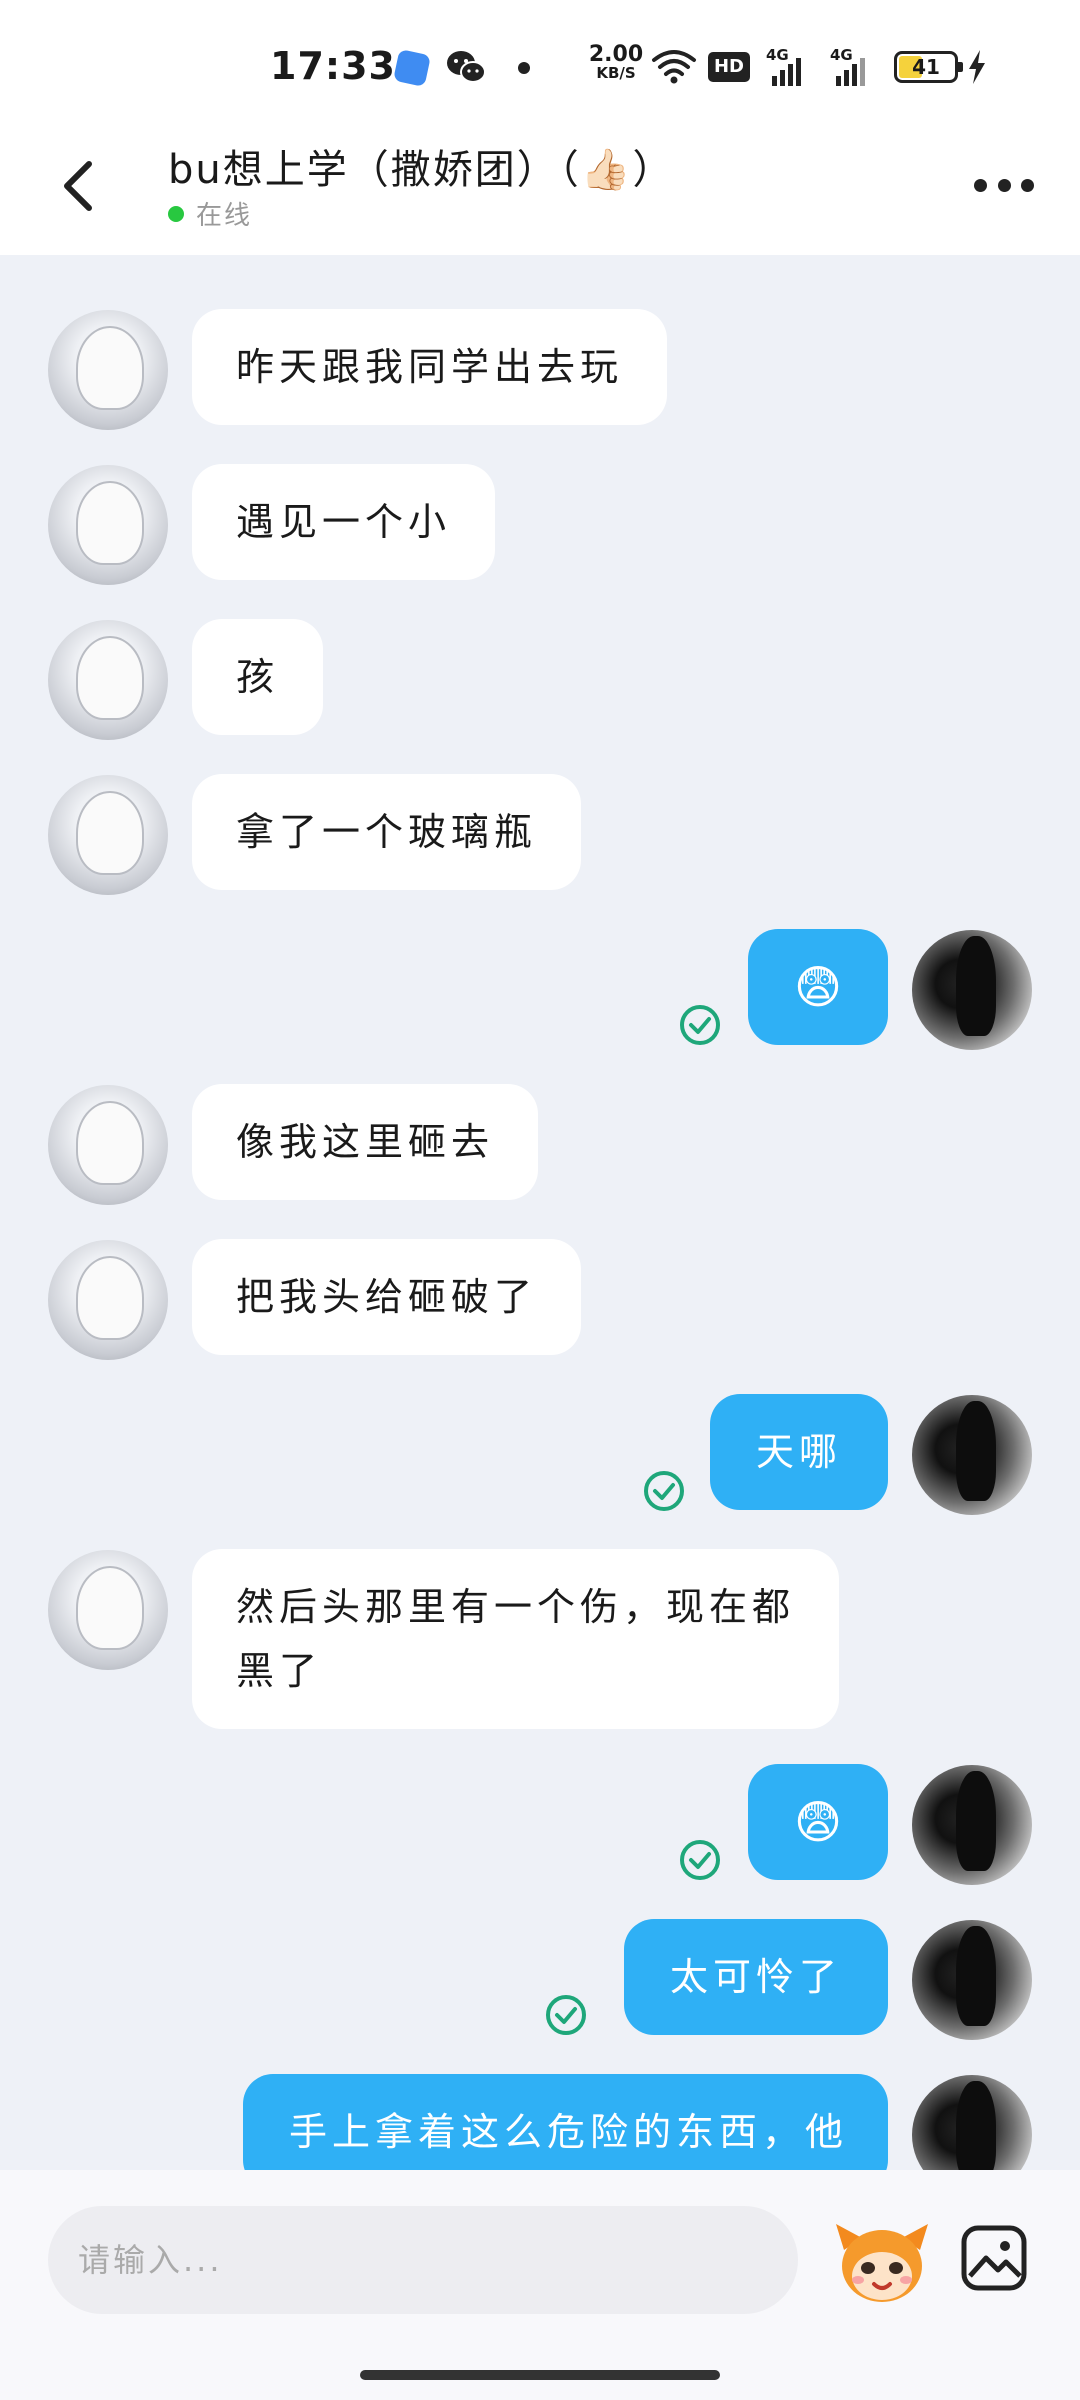 The image size is (1080, 2400). Describe the element at coordinates (524, 68) in the screenshot. I see `notification-dot` at that location.